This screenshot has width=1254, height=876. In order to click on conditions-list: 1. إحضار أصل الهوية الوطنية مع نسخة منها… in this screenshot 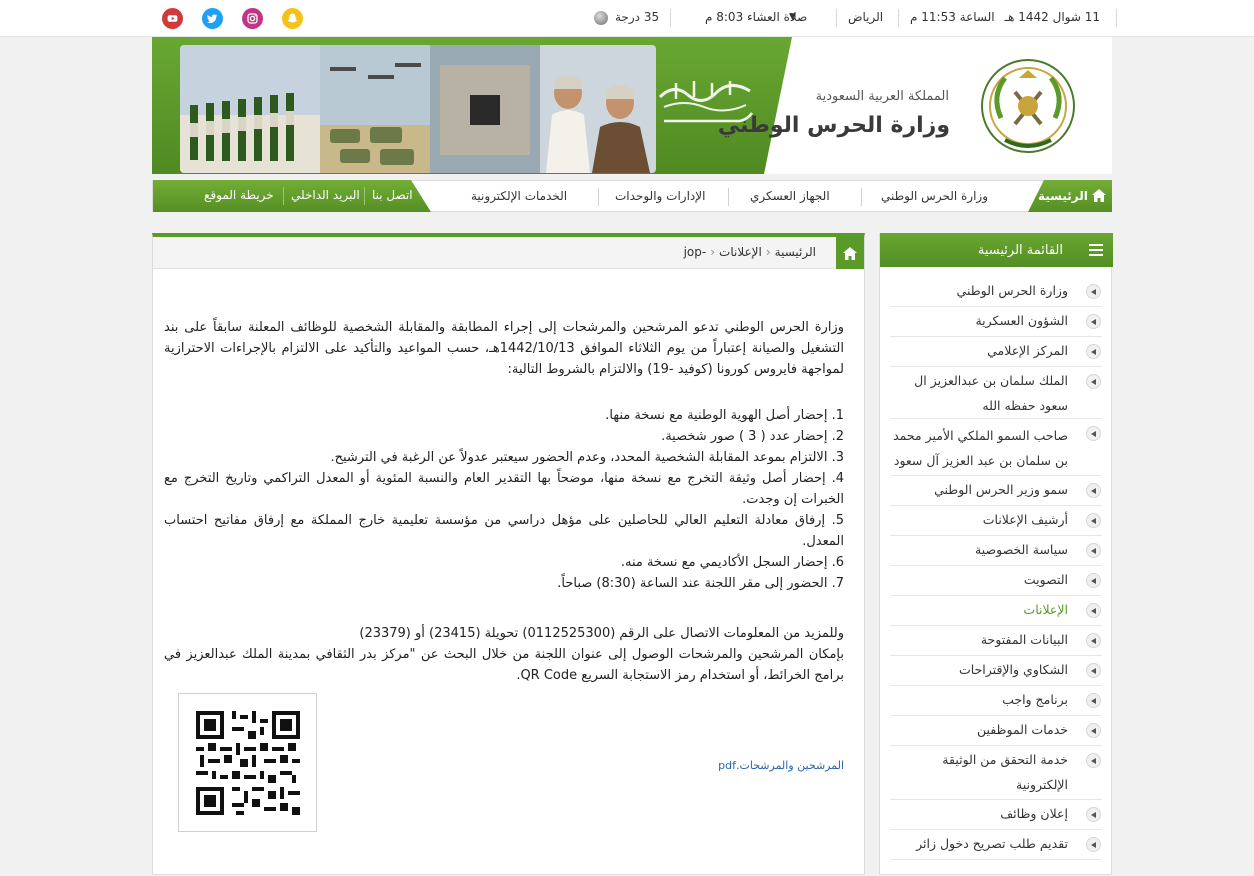, I will do `click(504, 499)`.